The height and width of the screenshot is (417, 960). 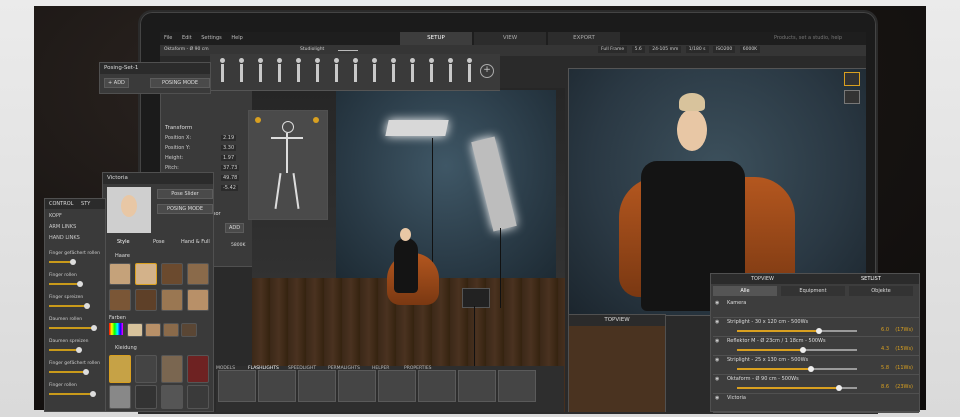 I want to click on transform-row-value: 2.19, so click(x=229, y=138).